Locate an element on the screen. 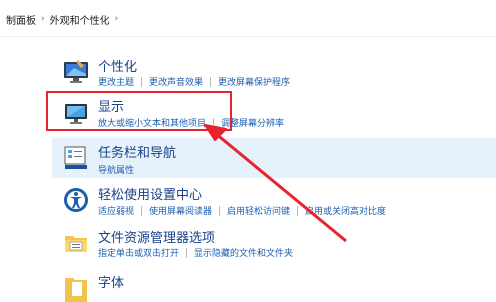  link-low-vision: 适应弱视 is located at coordinates (116, 210).